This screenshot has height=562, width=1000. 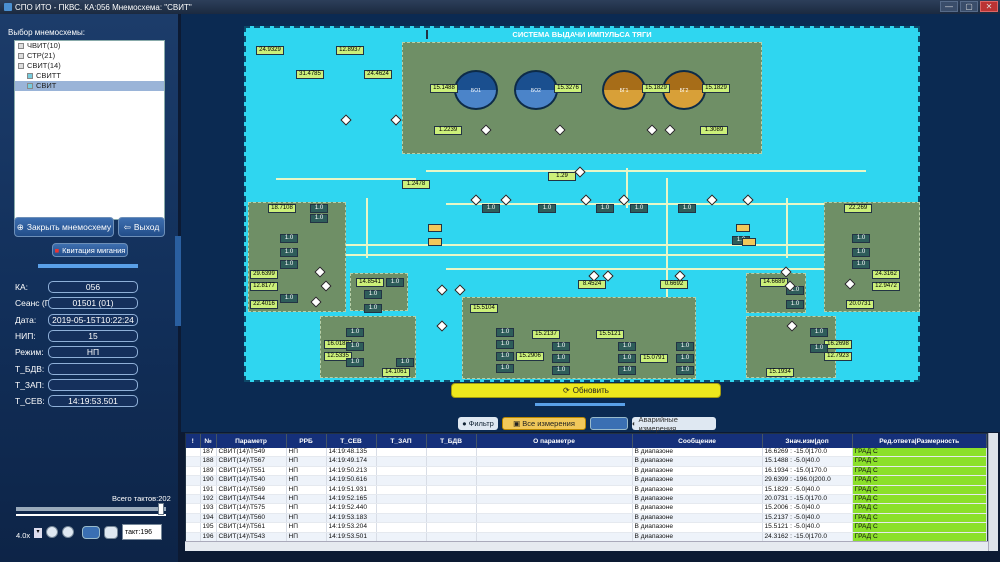 I want to click on column-header: Т_БДВ, so click(x=451, y=441).